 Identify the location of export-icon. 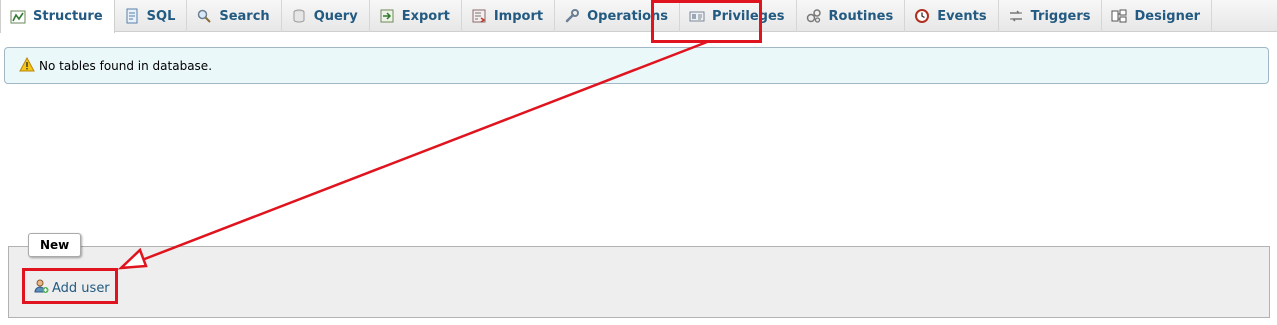
(387, 16).